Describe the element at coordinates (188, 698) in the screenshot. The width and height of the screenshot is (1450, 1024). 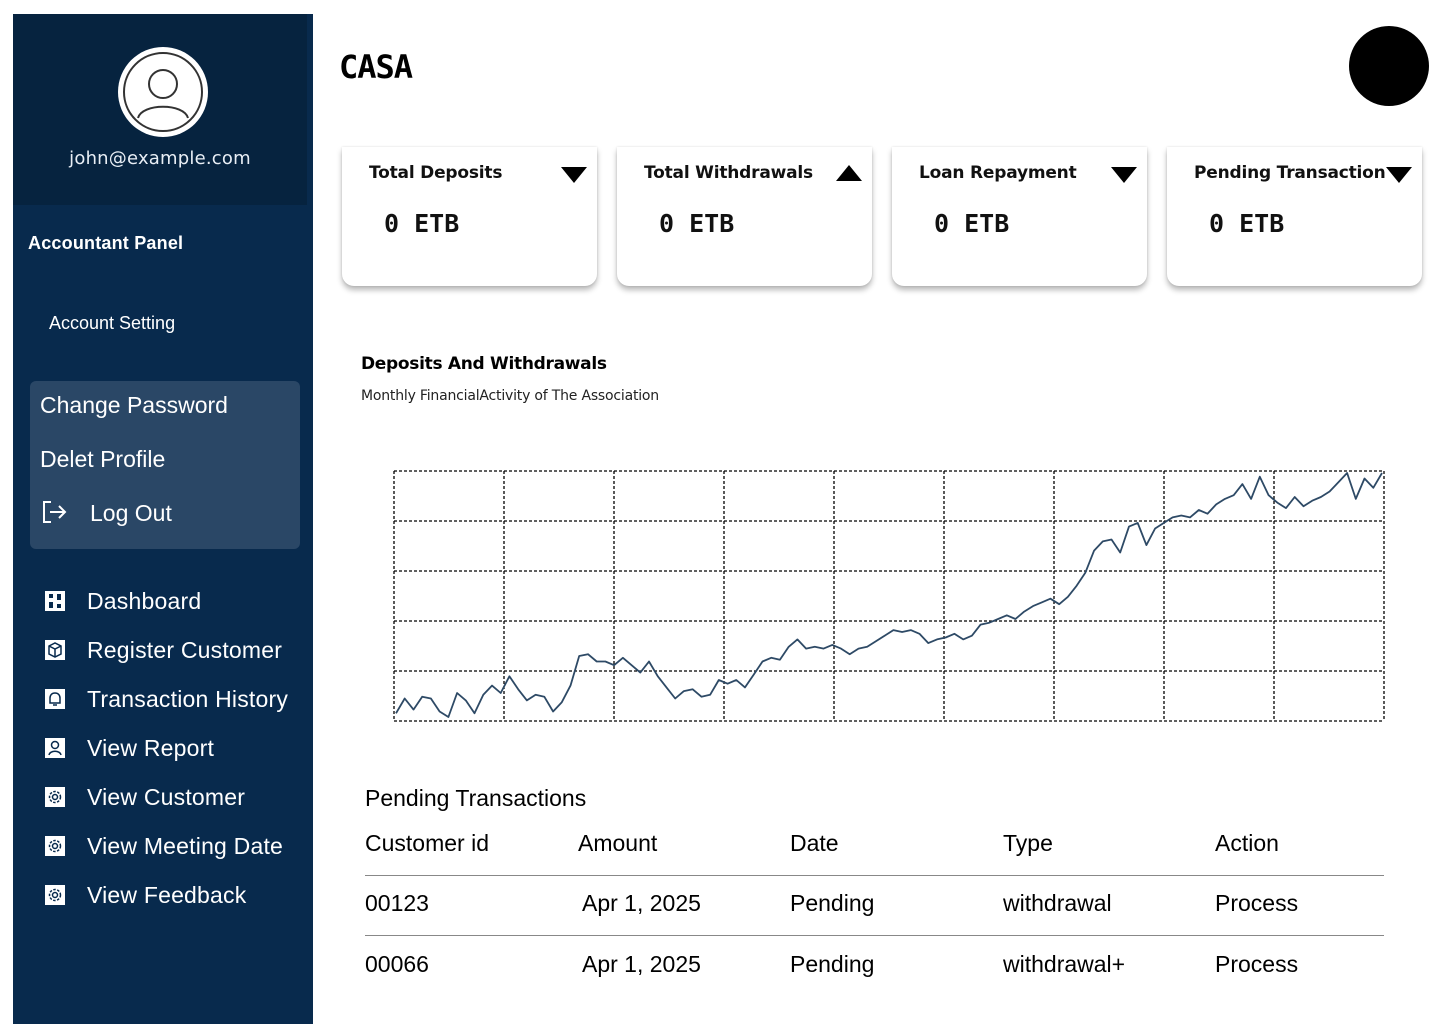
I see `sidebar-item-label: Transaction History` at that location.